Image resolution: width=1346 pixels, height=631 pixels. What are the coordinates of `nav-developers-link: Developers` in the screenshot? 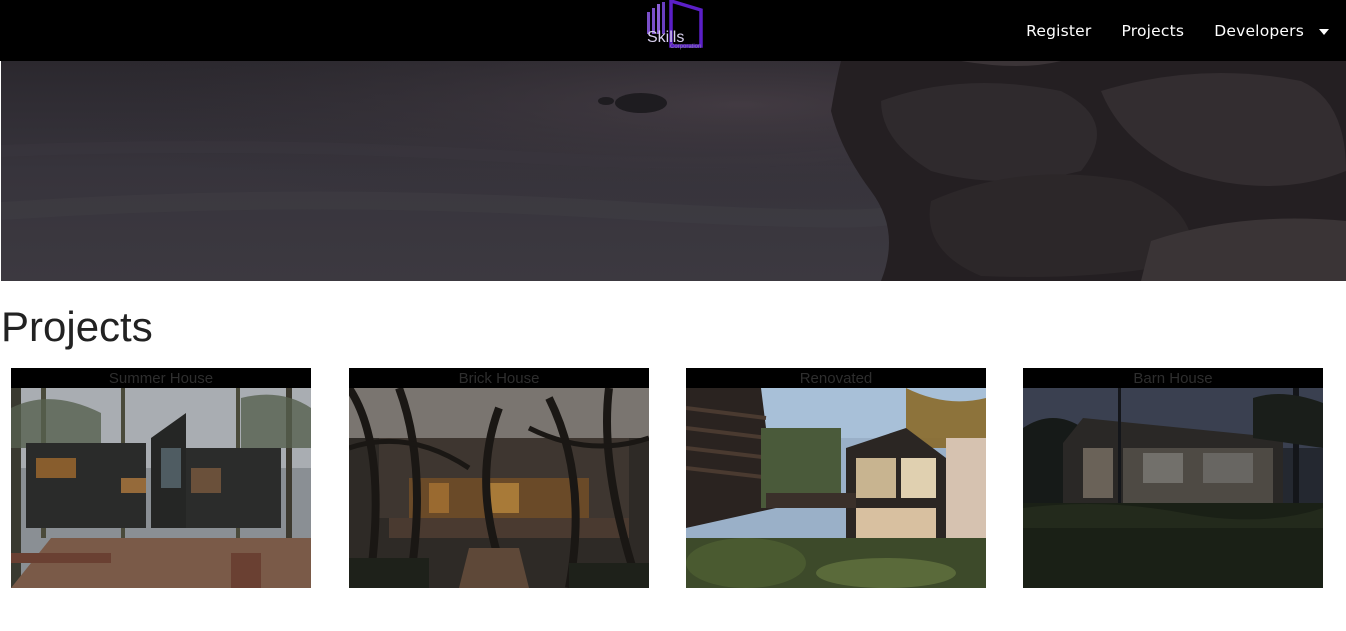 It's located at (1259, 31).